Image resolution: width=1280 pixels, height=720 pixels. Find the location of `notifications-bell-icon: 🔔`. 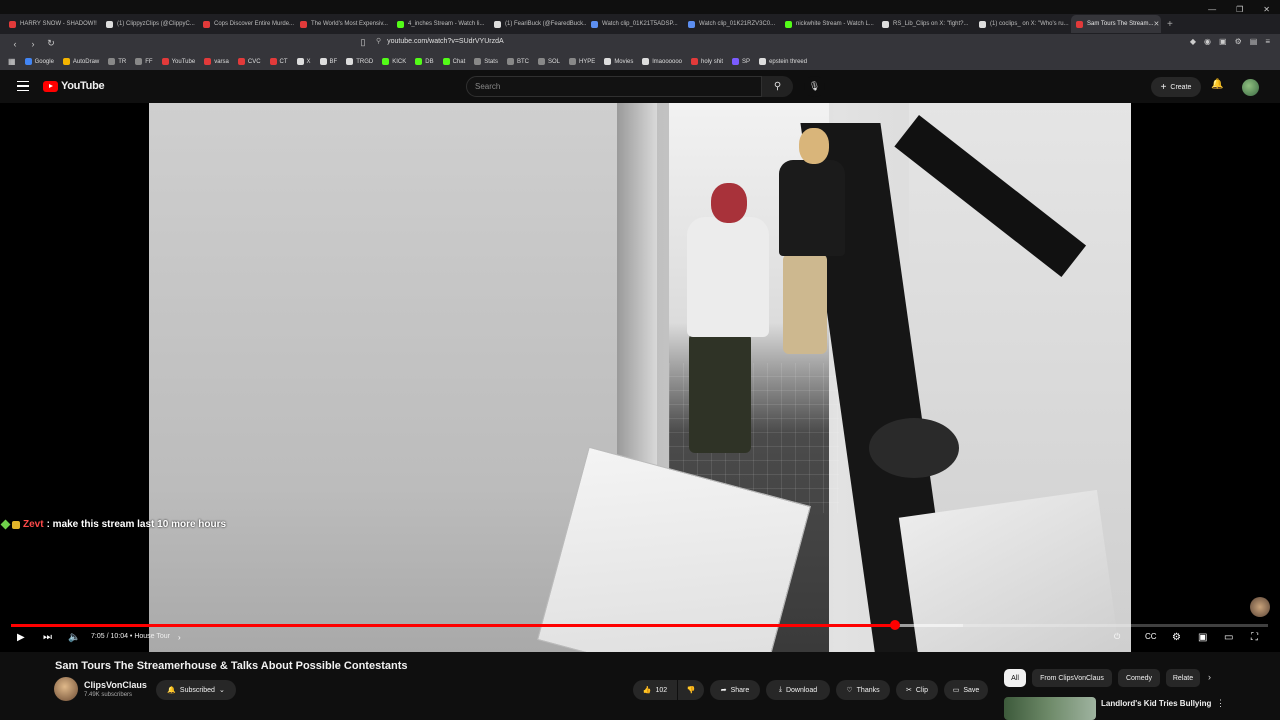

notifications-bell-icon: 🔔 is located at coordinates (1217, 84).